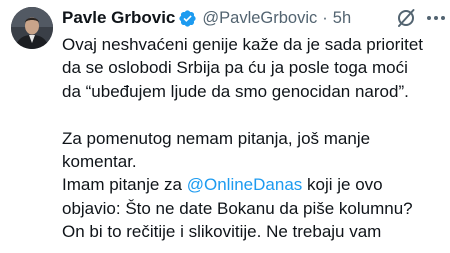  What do you see at coordinates (118, 18) in the screenshot?
I see `author-display-name: Pavle Grbovic` at bounding box center [118, 18].